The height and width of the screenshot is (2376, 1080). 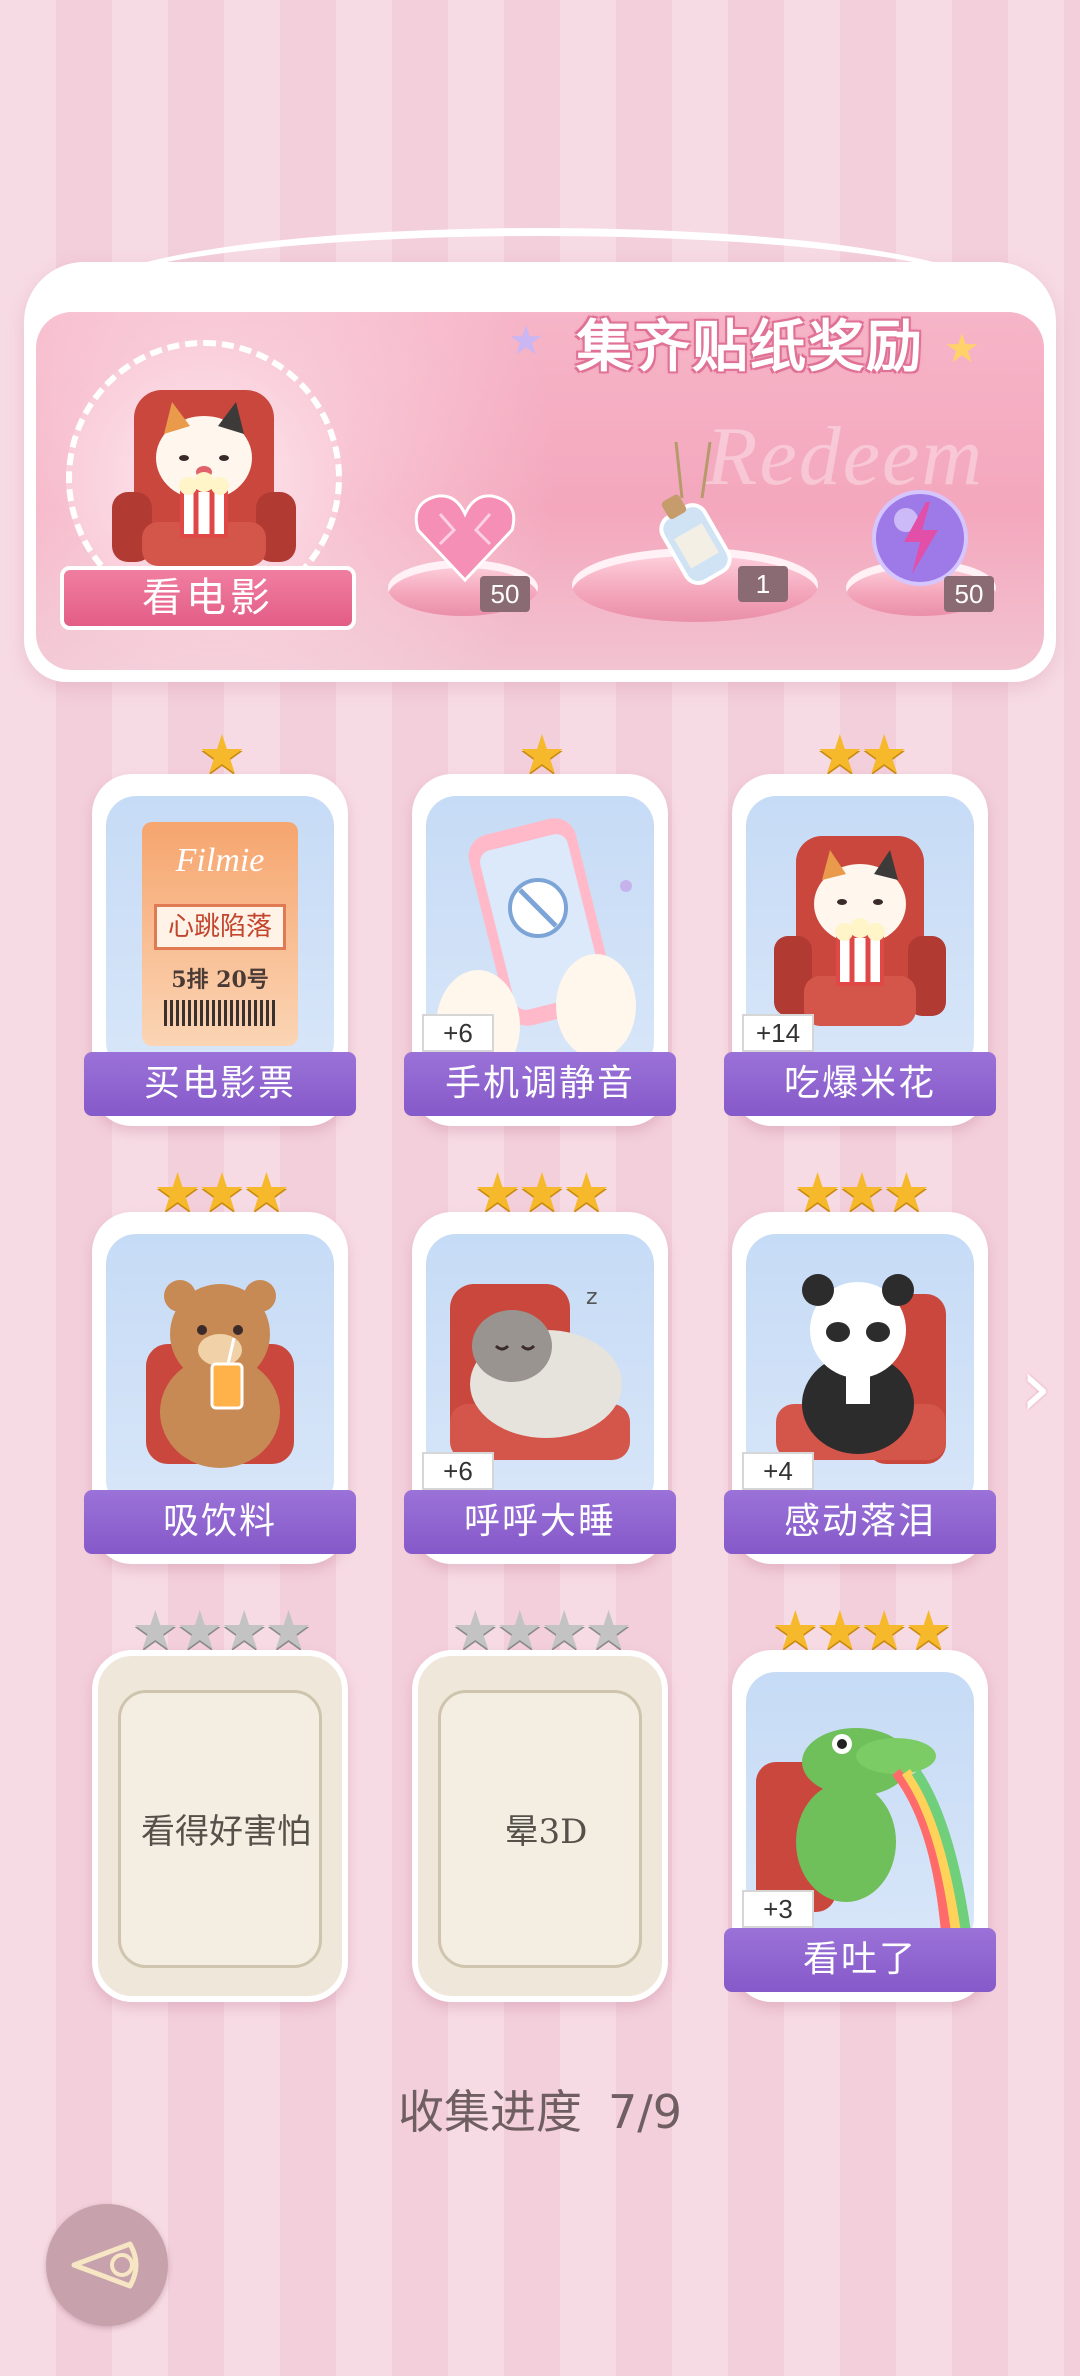 What do you see at coordinates (220, 1522) in the screenshot?
I see `sticker-name: 吸饮料` at bounding box center [220, 1522].